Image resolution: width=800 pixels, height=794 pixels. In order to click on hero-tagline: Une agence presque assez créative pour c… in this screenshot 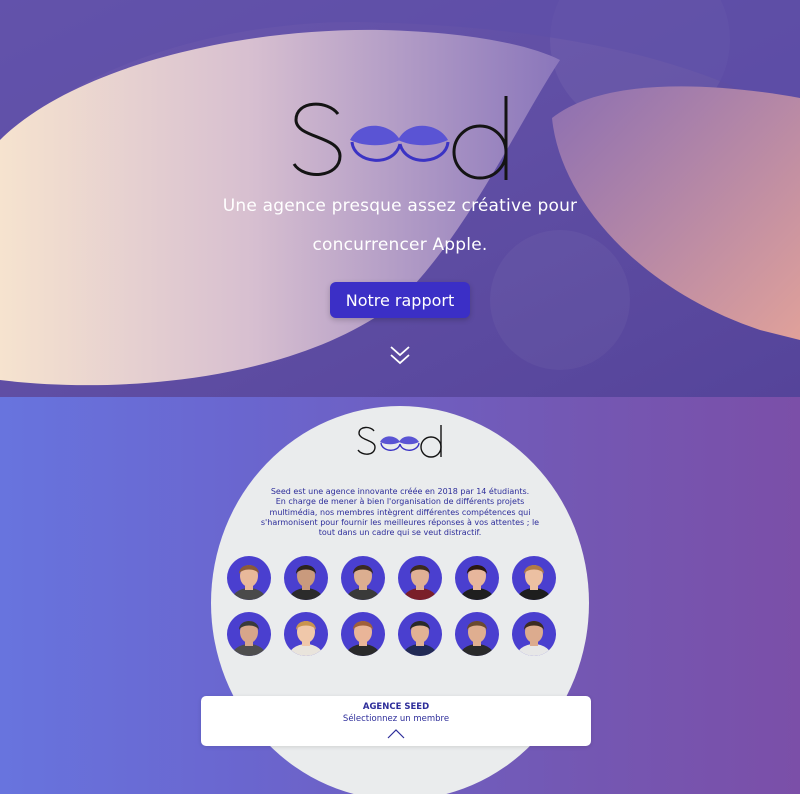, I will do `click(400, 226)`.